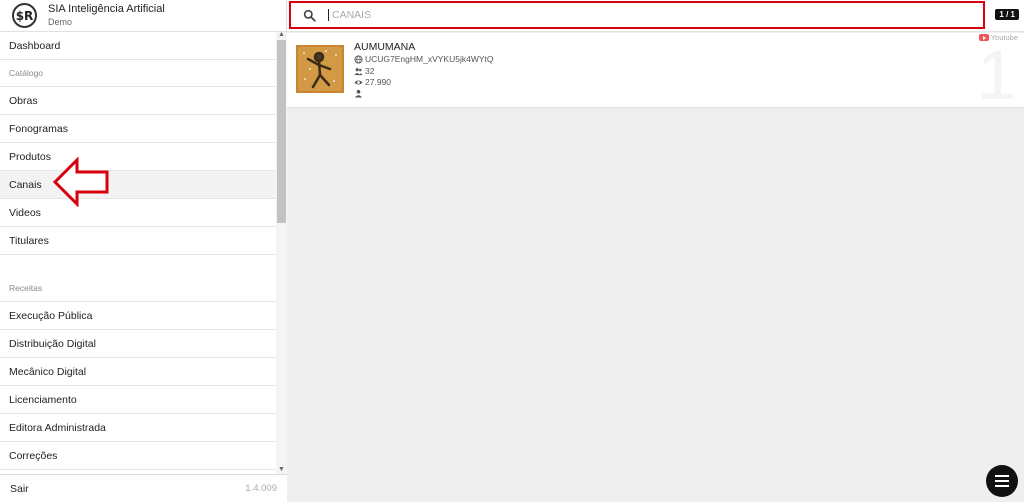 The width and height of the screenshot is (1024, 502). I want to click on brand-header: $R SIA Inteligência Artificial Demo, so click(143, 16).